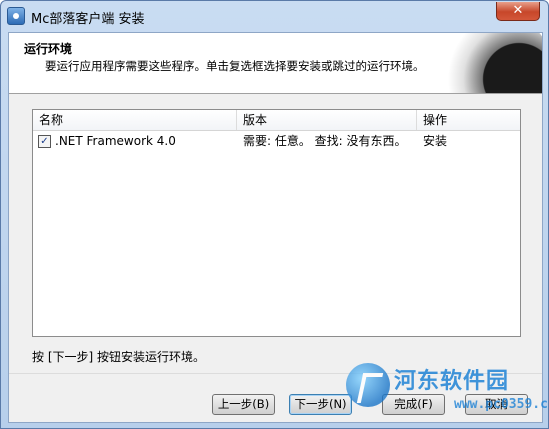 The width and height of the screenshot is (549, 429). What do you see at coordinates (435, 141) in the screenshot?
I see `item-action: 安装` at bounding box center [435, 141].